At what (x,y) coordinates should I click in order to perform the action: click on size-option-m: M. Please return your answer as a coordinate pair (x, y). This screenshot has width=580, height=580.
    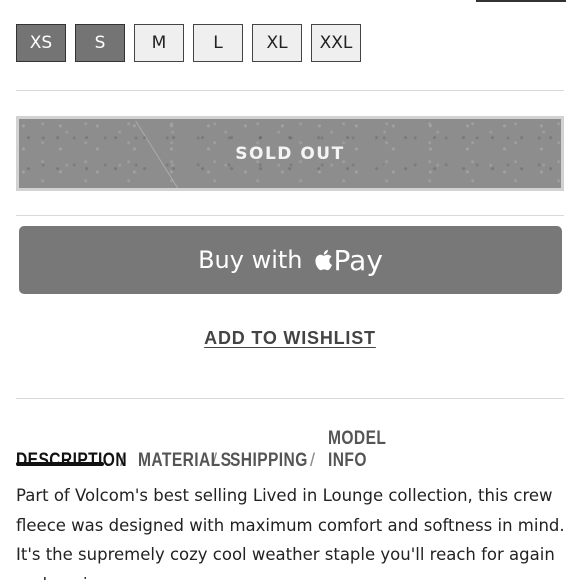
    Looking at the image, I should click on (159, 43).